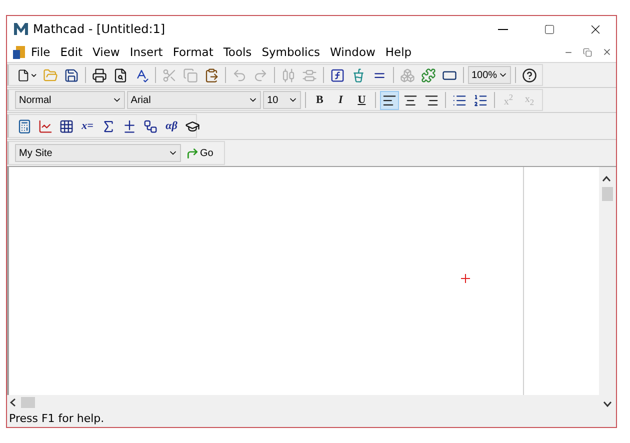  I want to click on menu-item: Help, so click(398, 52).